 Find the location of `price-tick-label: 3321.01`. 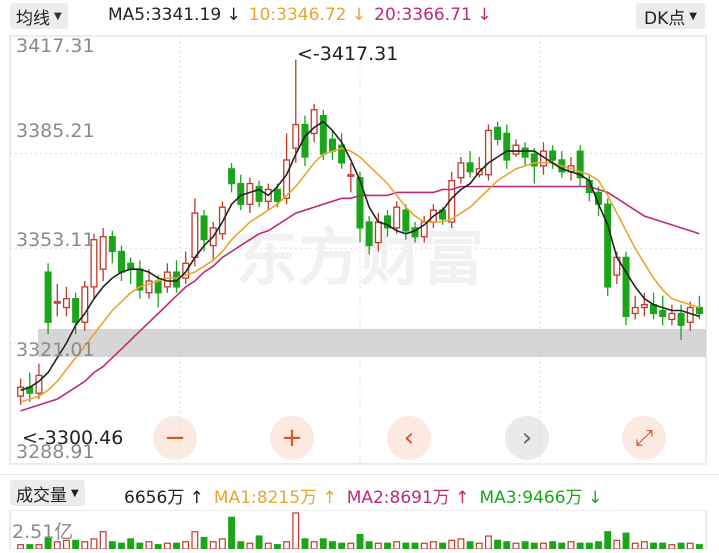

price-tick-label: 3321.01 is located at coordinates (55, 350).